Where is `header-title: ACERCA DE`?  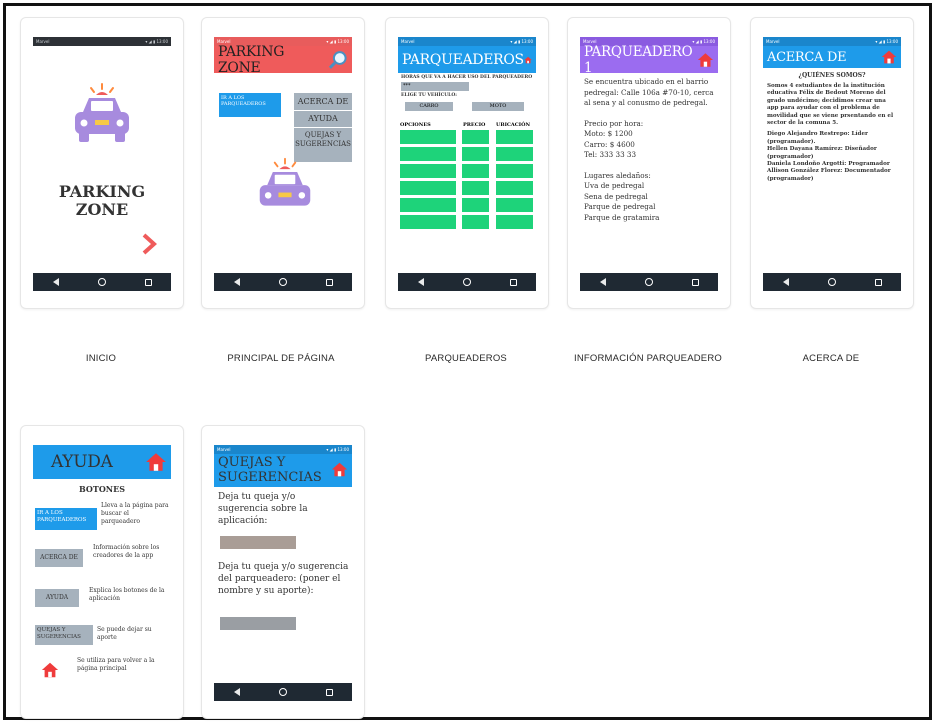 header-title: ACERCA DE is located at coordinates (807, 57).